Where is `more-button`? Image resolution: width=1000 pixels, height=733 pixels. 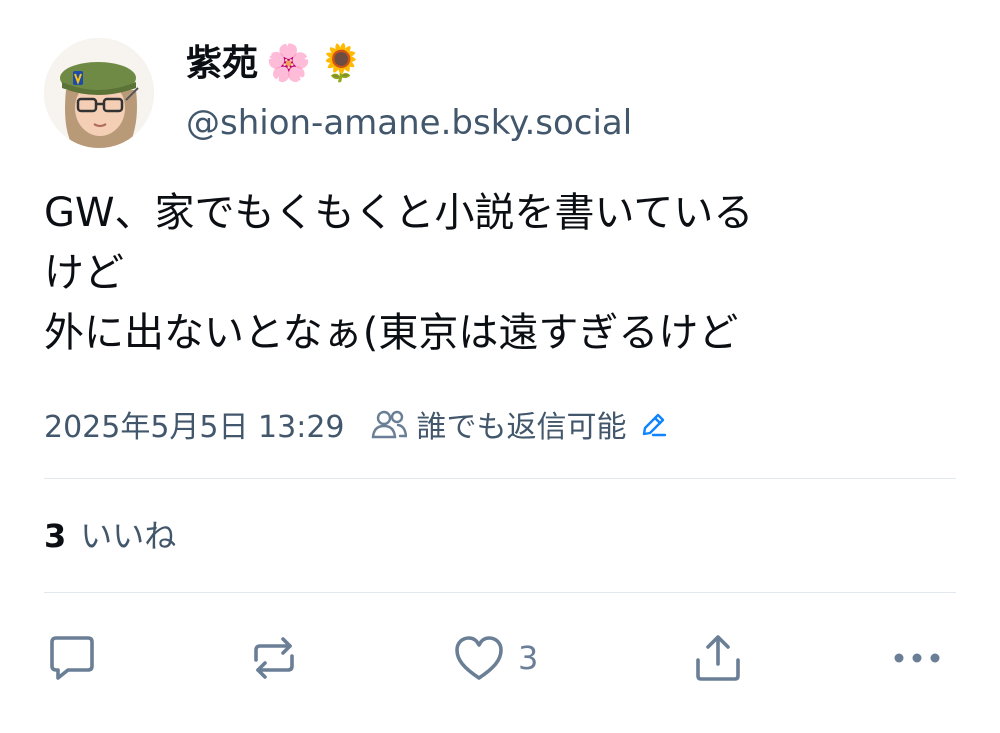 more-button is located at coordinates (917, 658).